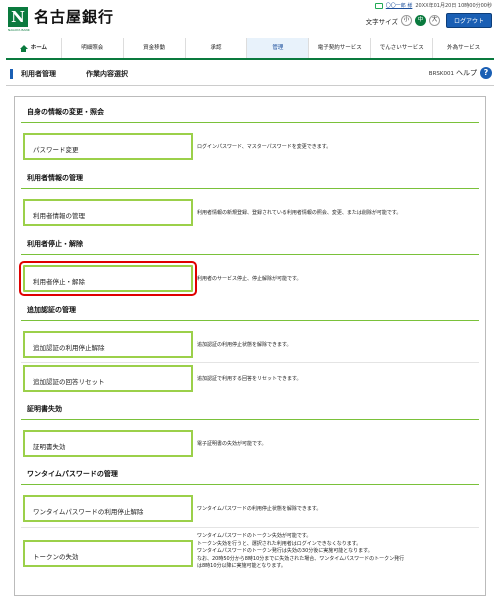 This screenshot has width=500, height=613. Describe the element at coordinates (232, 444) in the screenshot. I see `desc-line: 電子証明書の失効が可能です。` at that location.